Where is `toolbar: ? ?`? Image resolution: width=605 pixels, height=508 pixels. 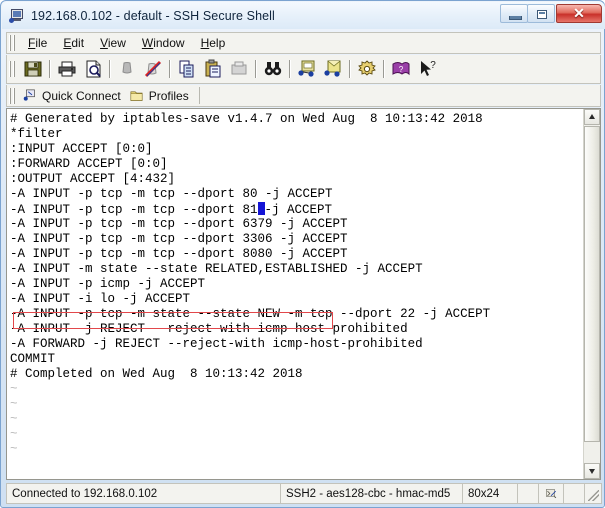
toolbar: ? ? is located at coordinates (303, 69).